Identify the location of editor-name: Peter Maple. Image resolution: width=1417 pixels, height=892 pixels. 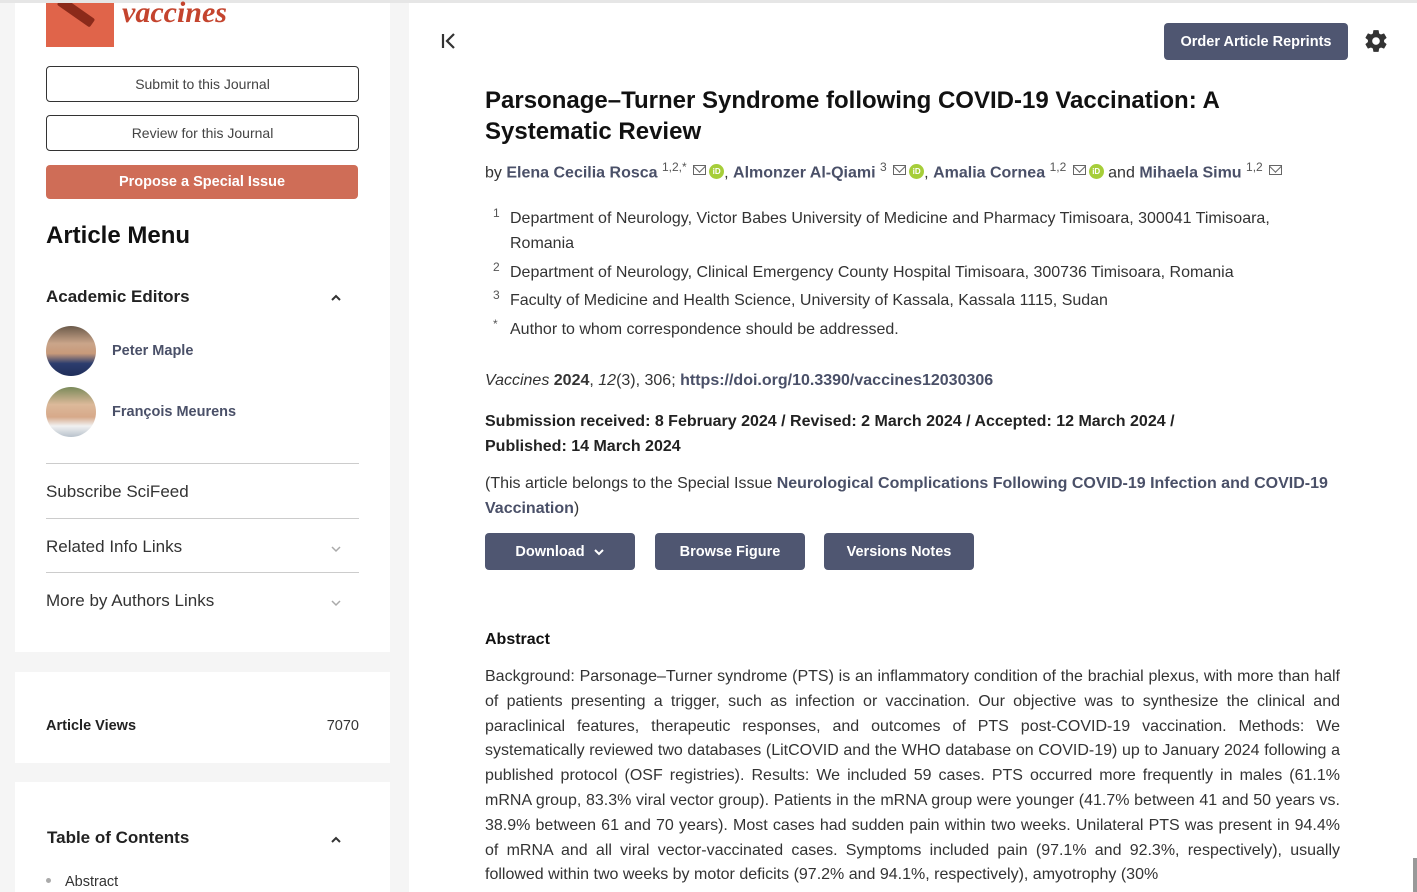
(152, 351).